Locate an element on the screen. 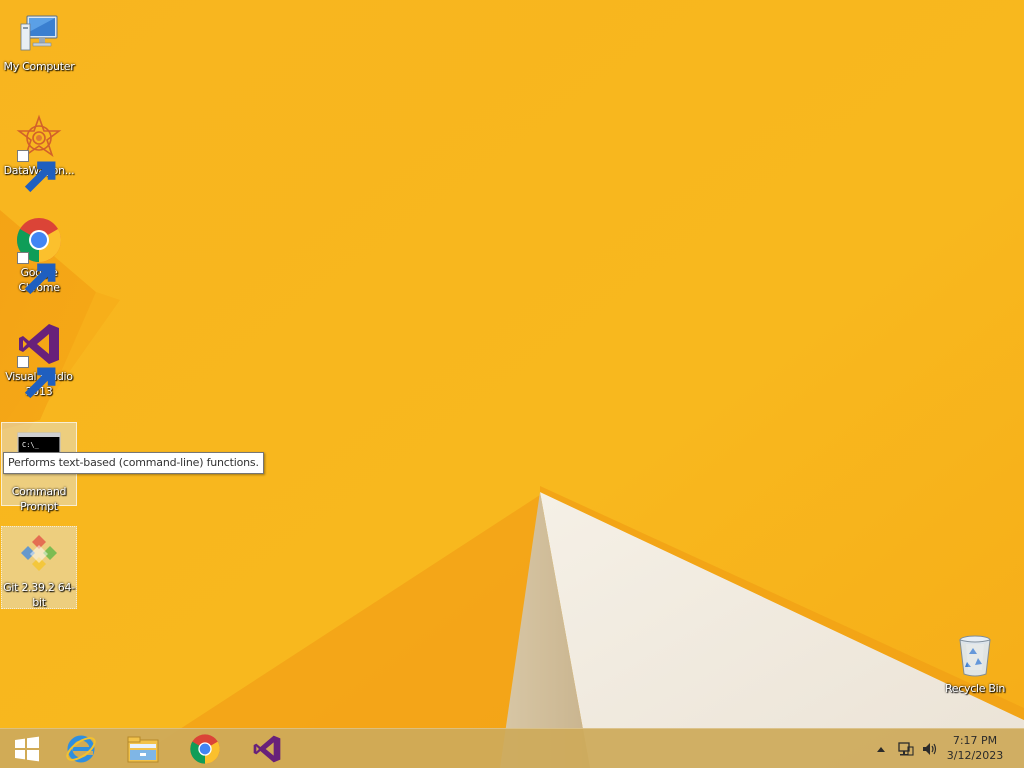  taskbar-visual-studio is located at coordinates (267, 748).